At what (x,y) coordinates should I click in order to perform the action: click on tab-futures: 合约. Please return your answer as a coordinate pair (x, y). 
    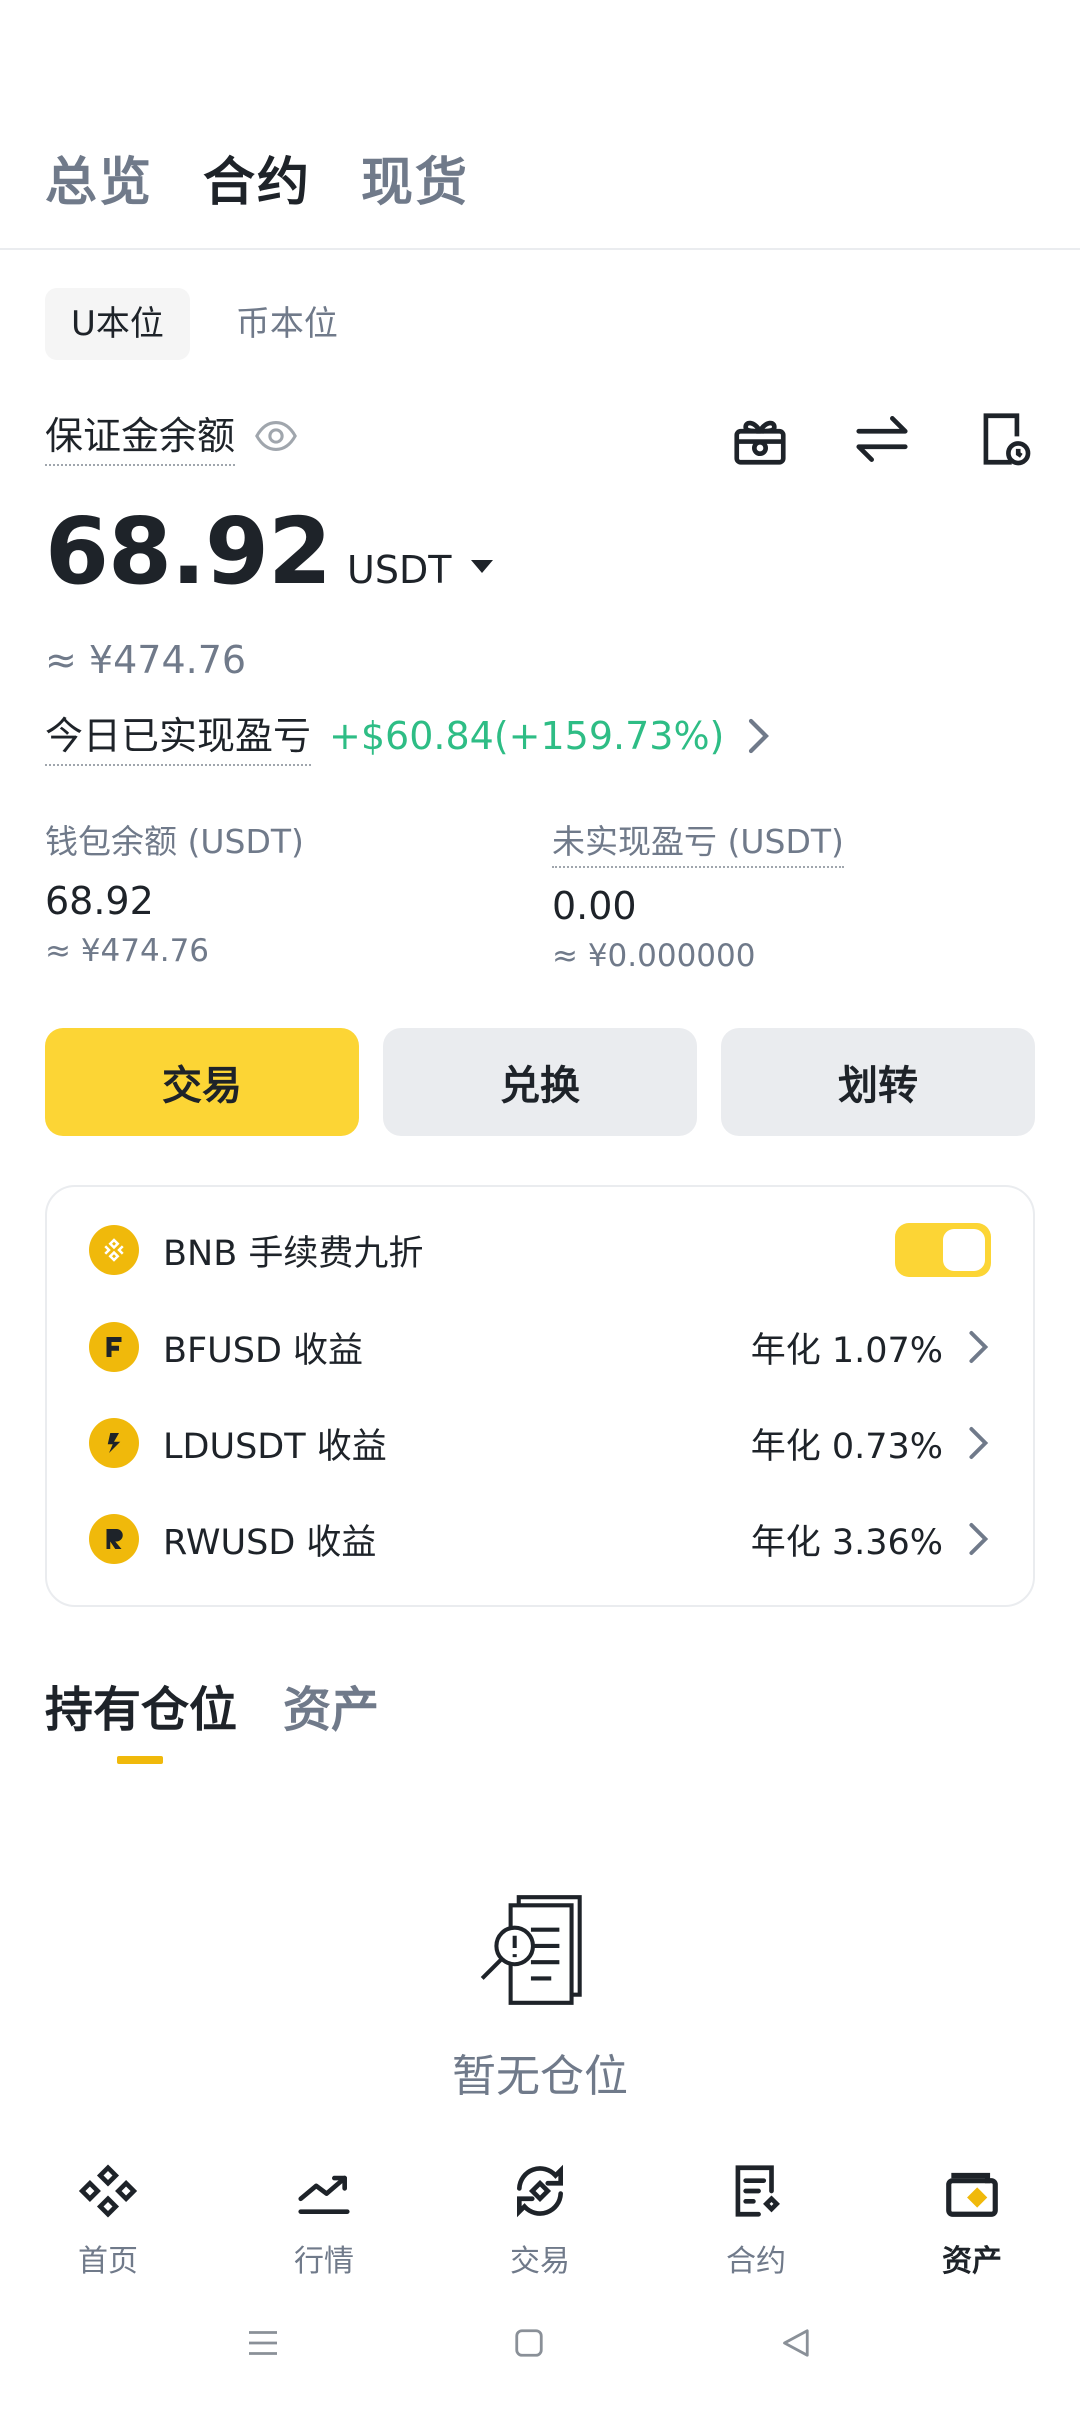
    Looking at the image, I should click on (257, 177).